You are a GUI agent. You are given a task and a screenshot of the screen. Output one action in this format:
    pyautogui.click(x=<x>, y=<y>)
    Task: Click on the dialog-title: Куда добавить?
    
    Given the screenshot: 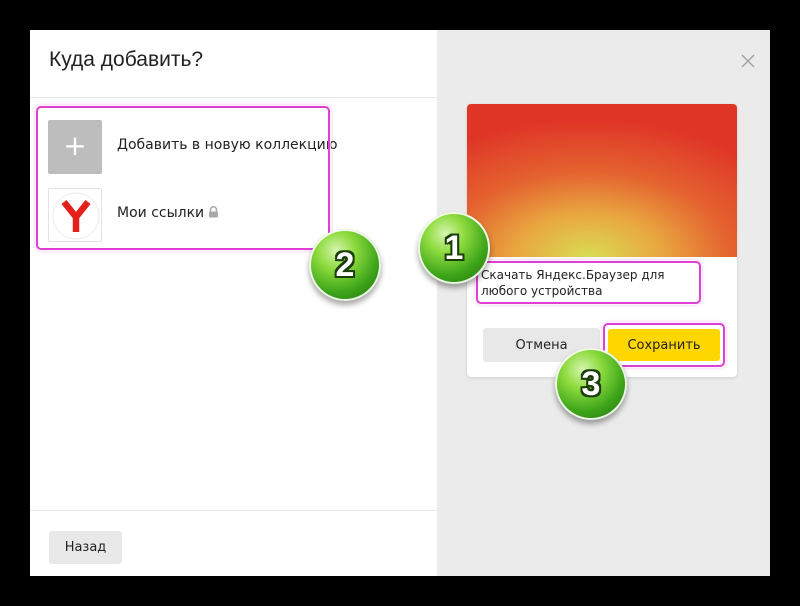 What is the action you would take?
    pyautogui.click(x=126, y=59)
    